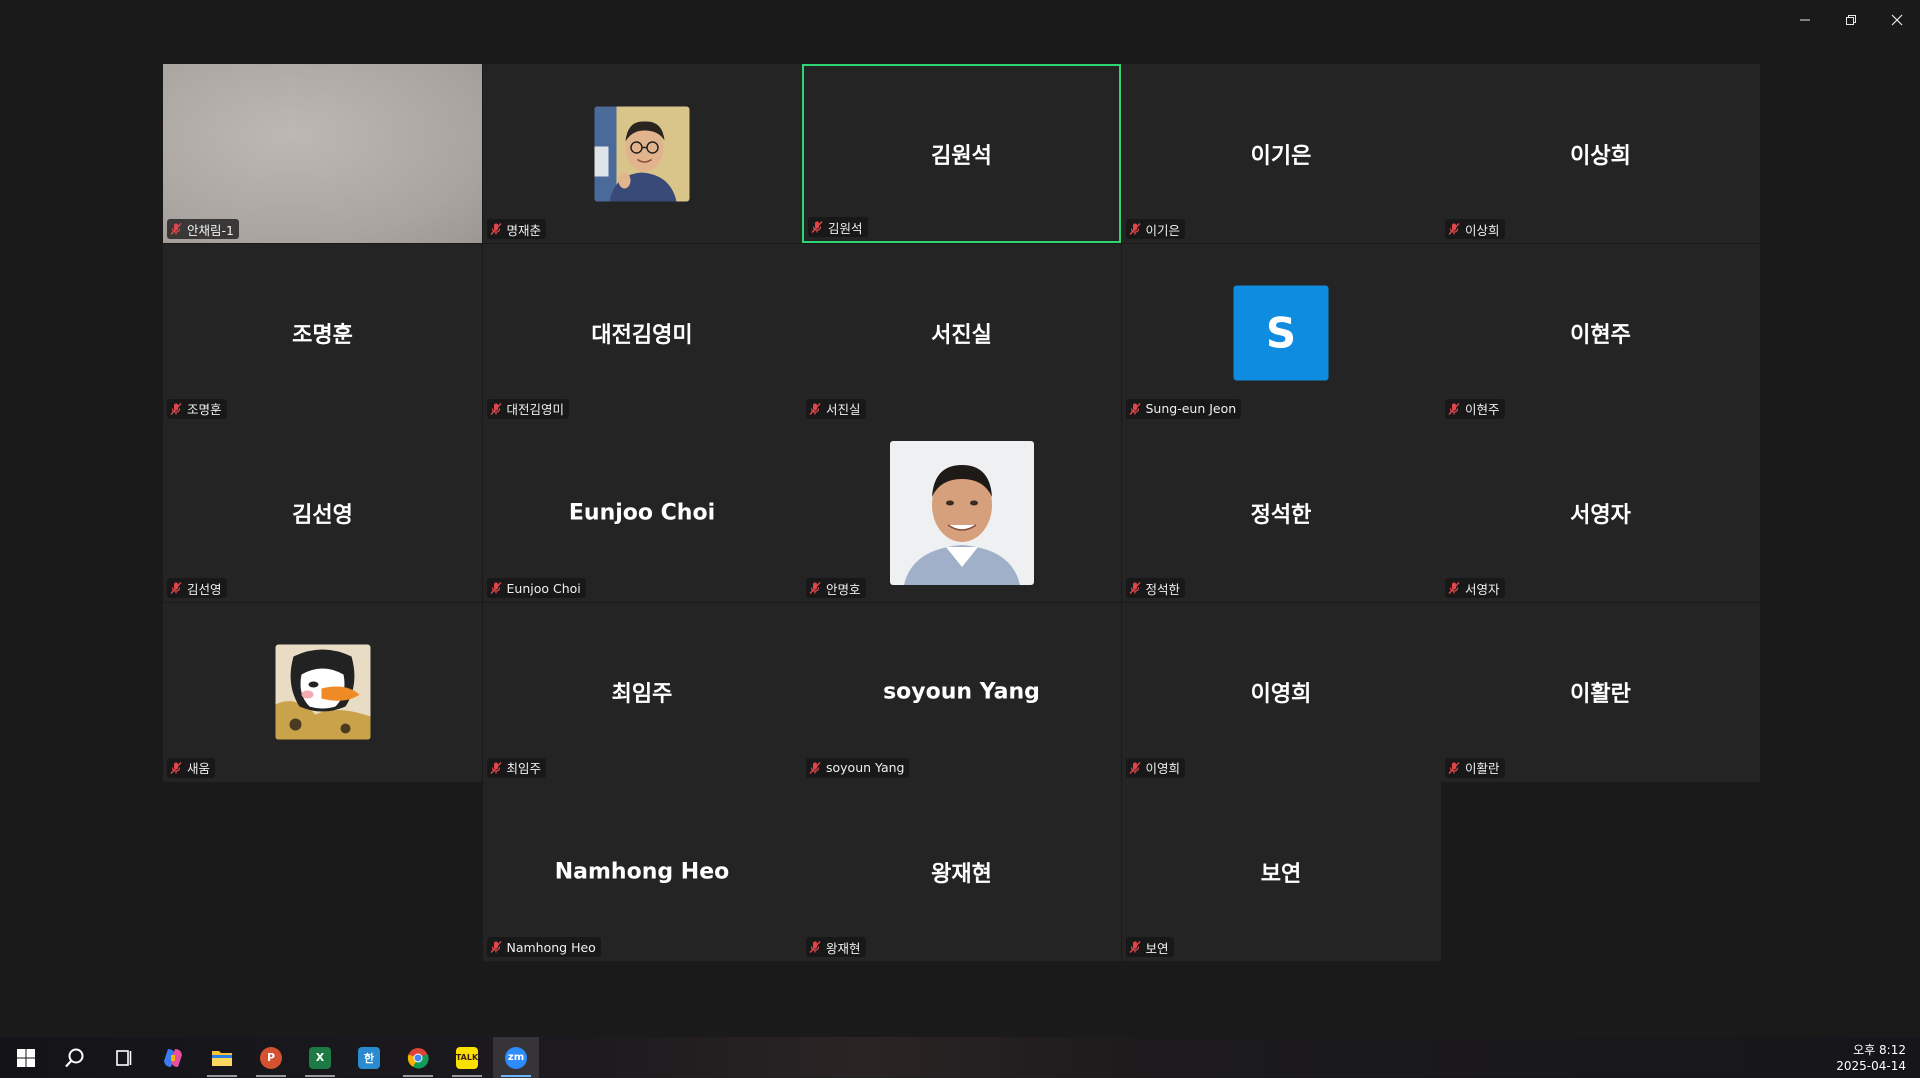 Image resolution: width=1920 pixels, height=1078 pixels. Describe the element at coordinates (535, 409) in the screenshot. I see `participant-name-text: 대전김영미` at that location.